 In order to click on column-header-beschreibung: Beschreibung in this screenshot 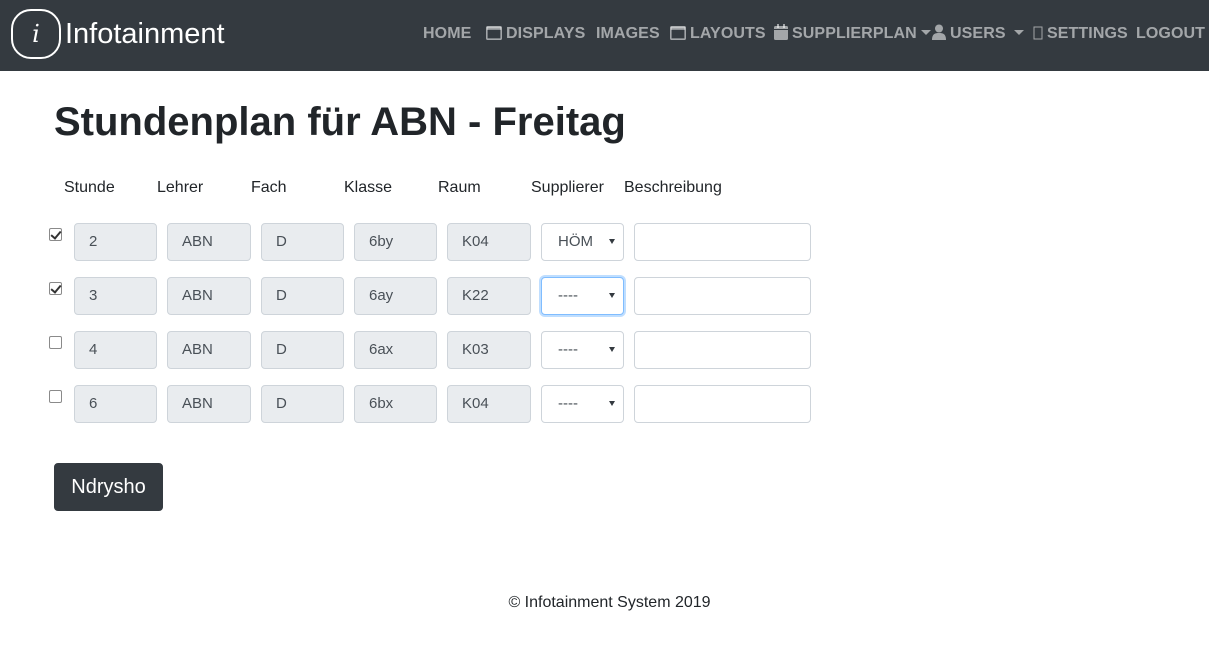, I will do `click(673, 187)`.